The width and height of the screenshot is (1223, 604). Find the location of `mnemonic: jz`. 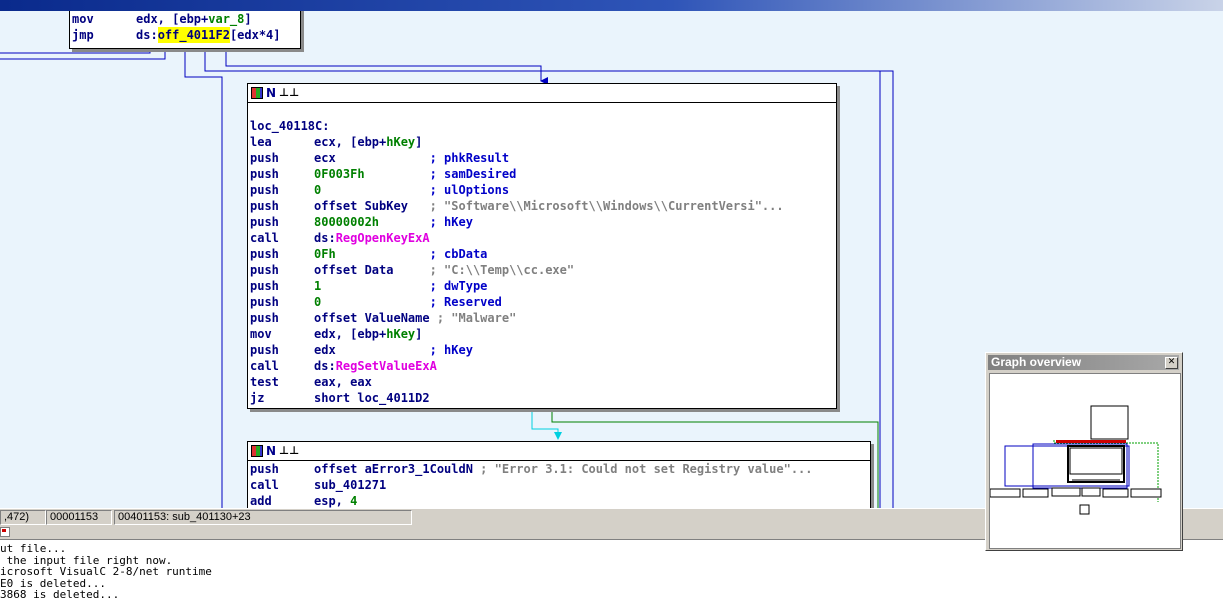

mnemonic: jz is located at coordinates (257, 398).